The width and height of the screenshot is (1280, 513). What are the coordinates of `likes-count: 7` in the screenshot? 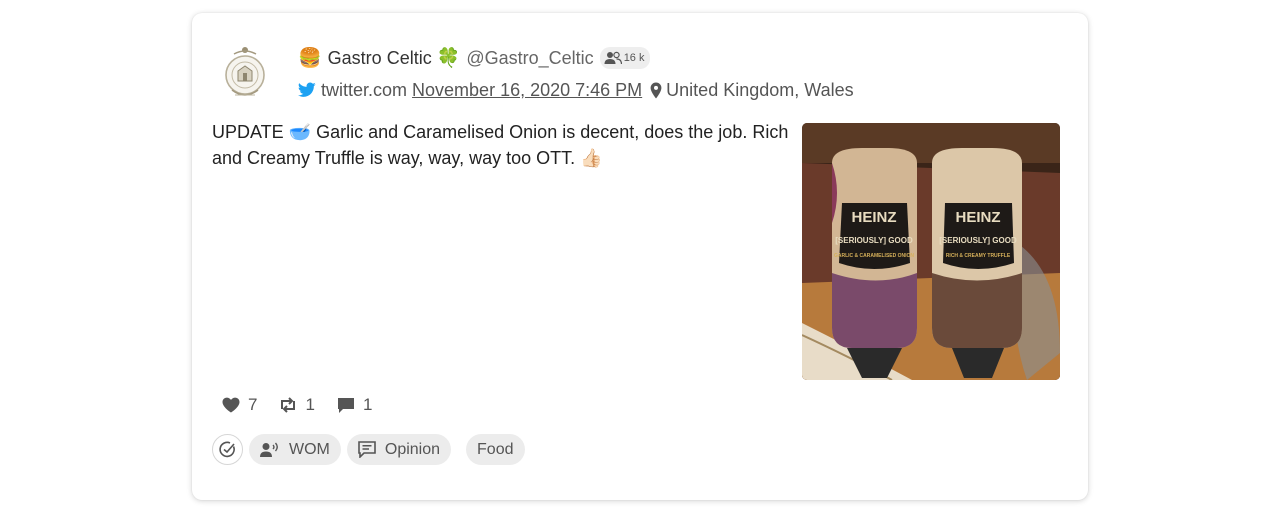 It's located at (253, 404).